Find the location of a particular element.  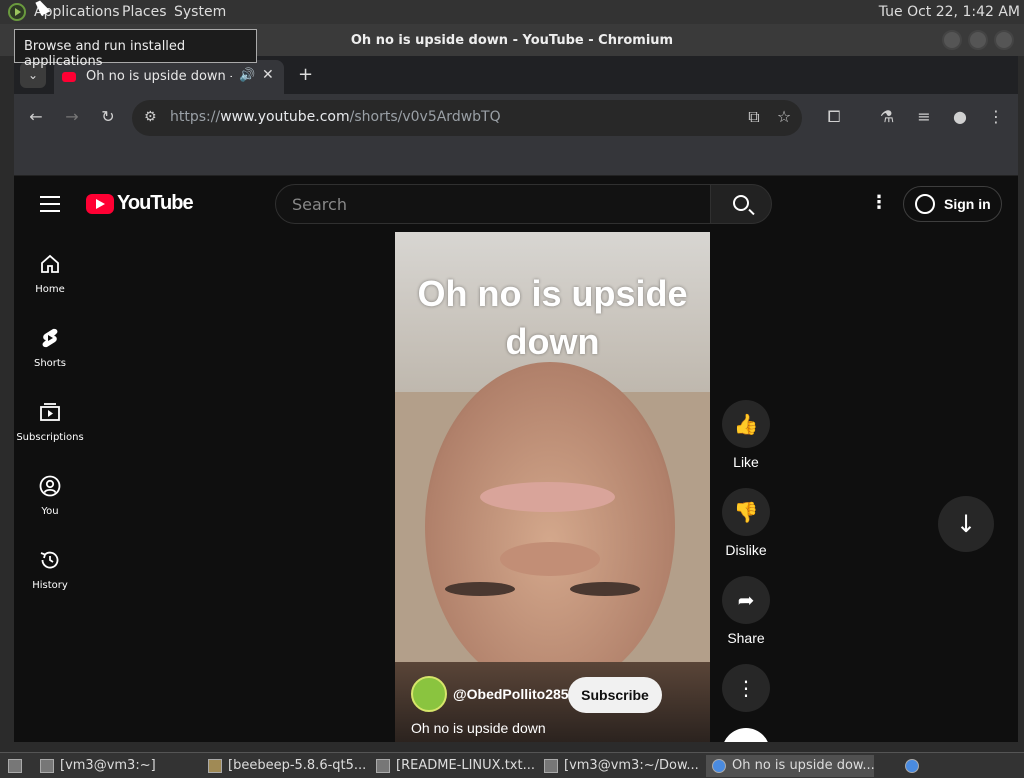

shorts-icon is located at coordinates (50, 338).